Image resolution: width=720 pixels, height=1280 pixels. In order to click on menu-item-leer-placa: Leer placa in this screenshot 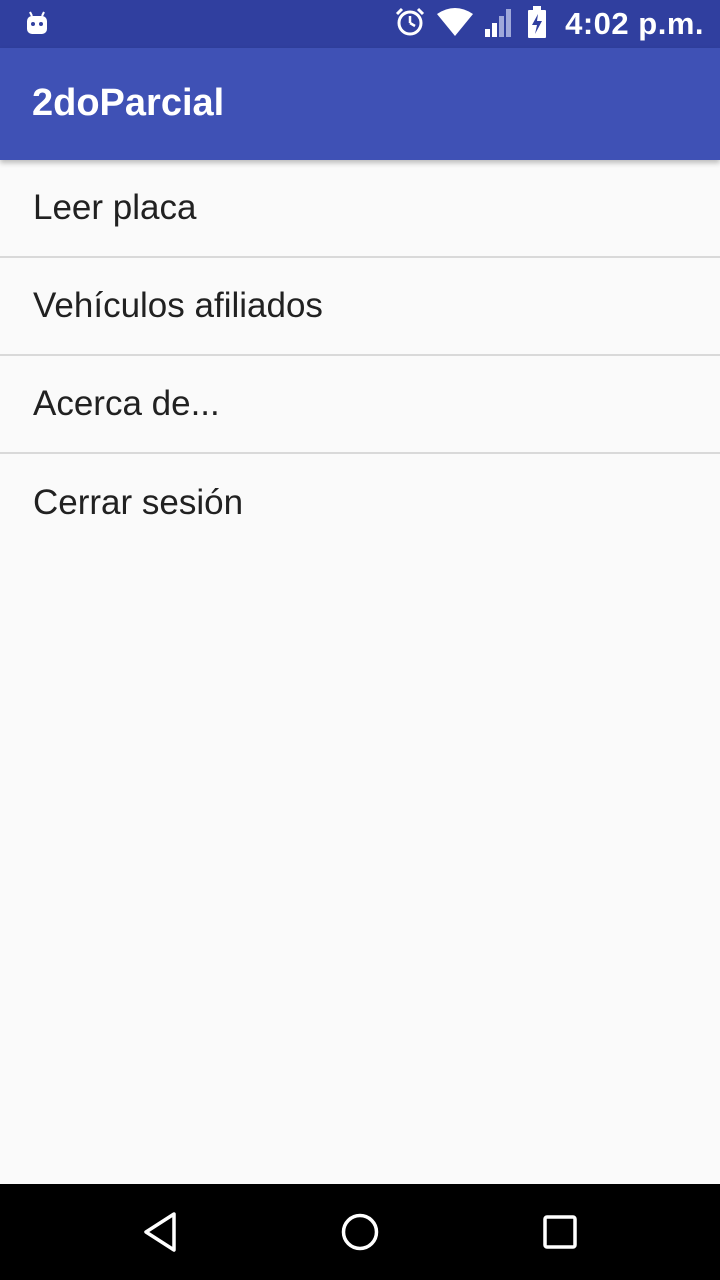, I will do `click(360, 209)`.